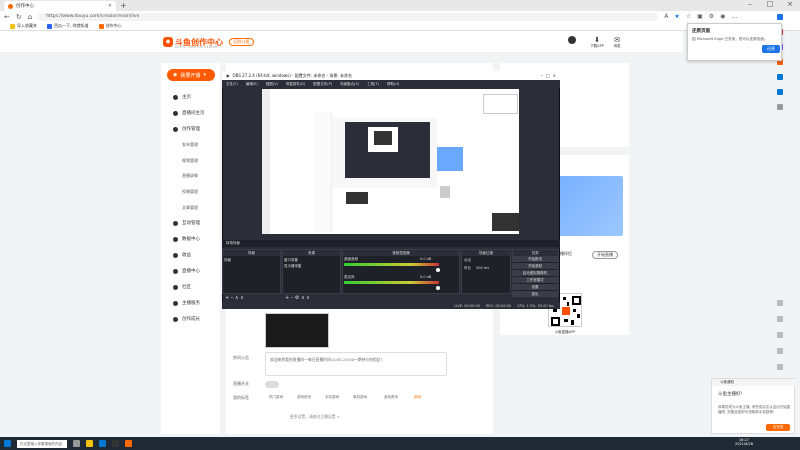 This screenshot has width=800, height=450. Describe the element at coordinates (322, 84) in the screenshot. I see `obs-menu-item: 配置文件(P)` at that location.